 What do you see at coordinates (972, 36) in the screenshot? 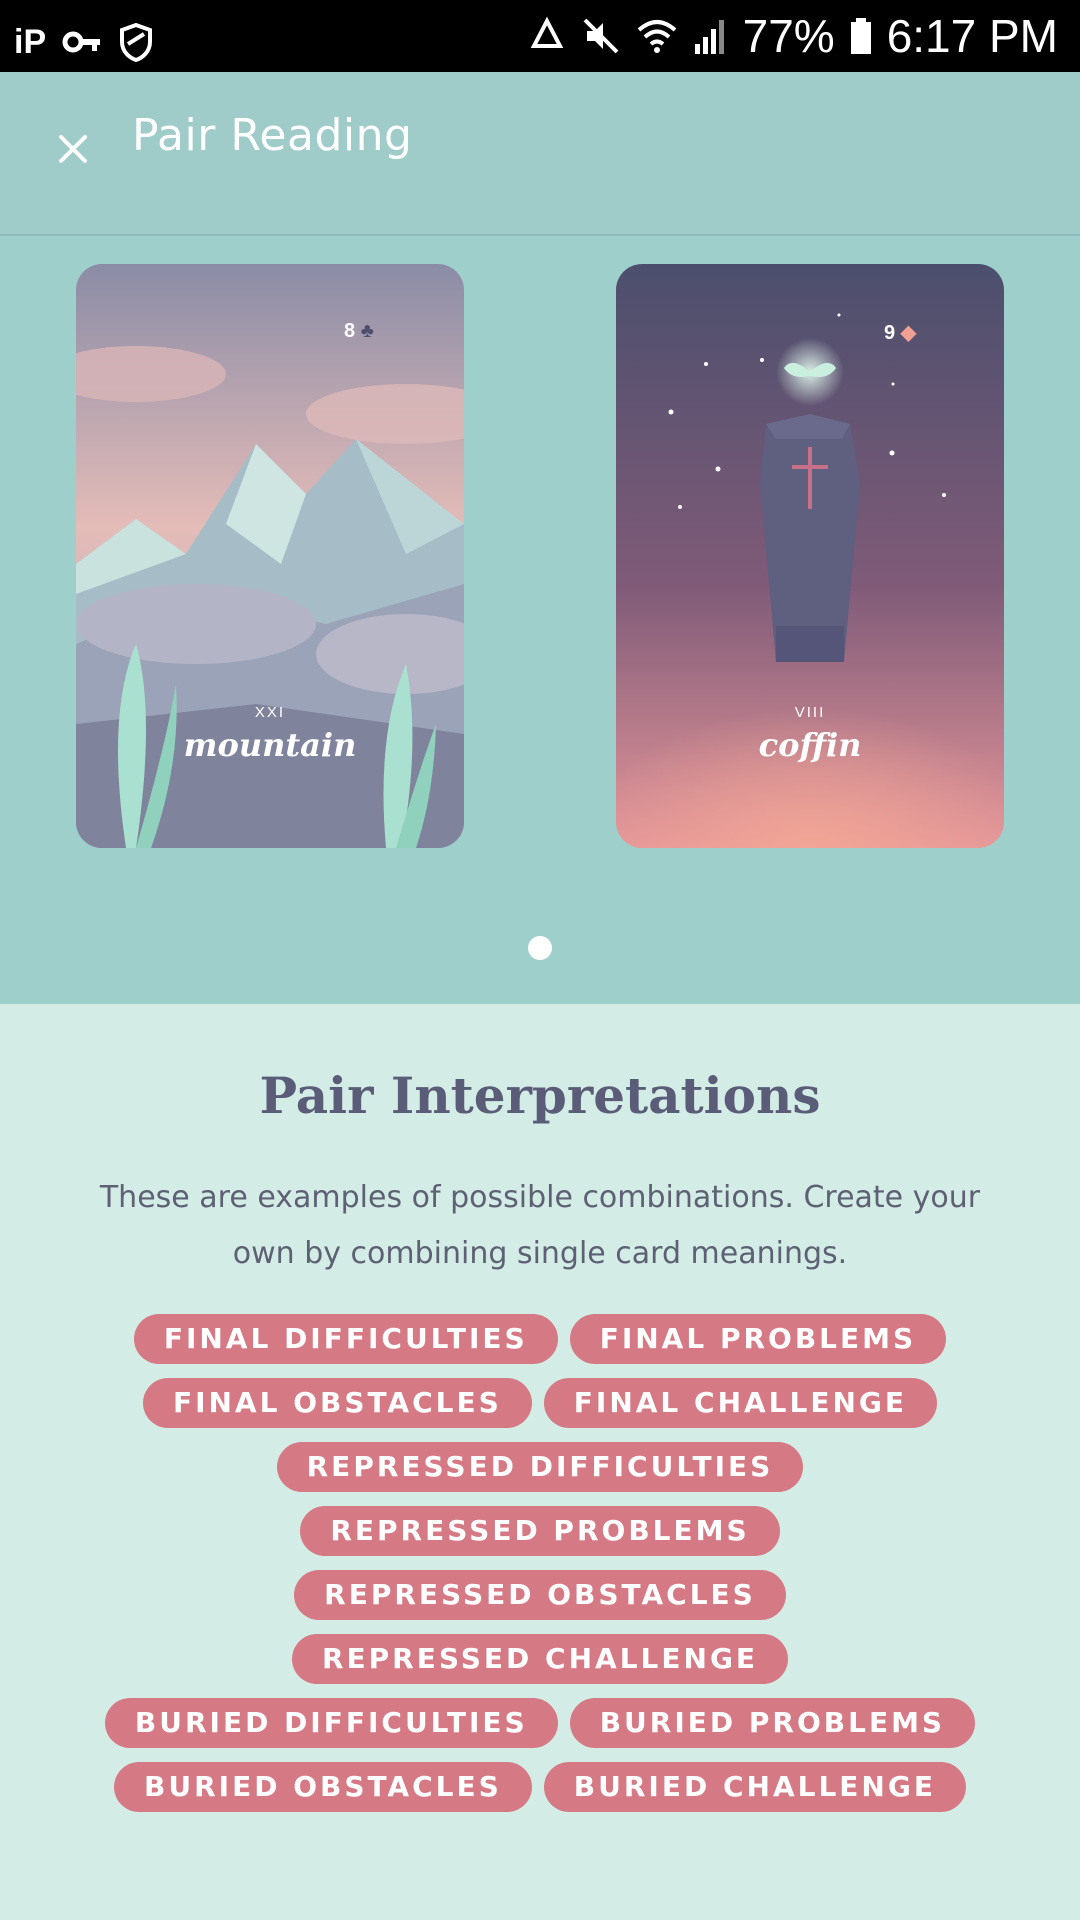
I see `clock: 6:17 PM` at bounding box center [972, 36].